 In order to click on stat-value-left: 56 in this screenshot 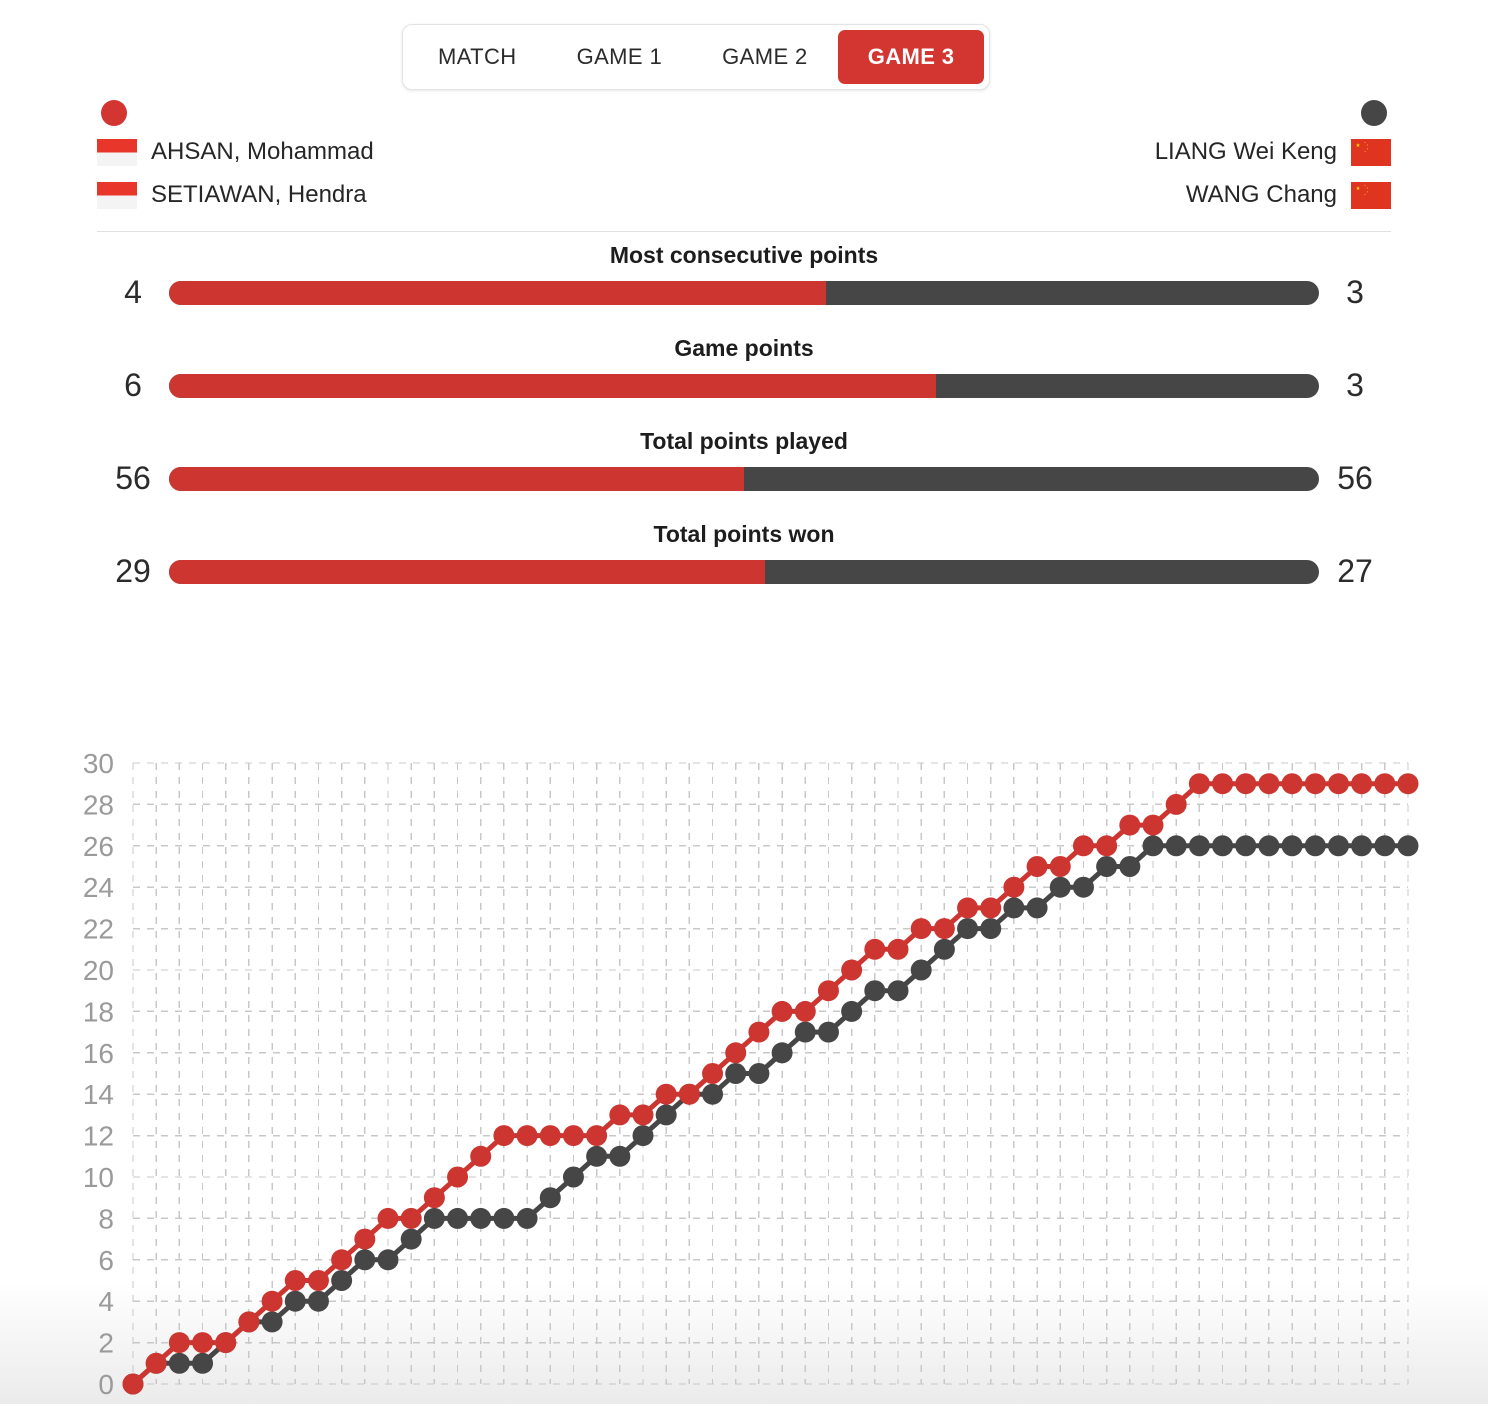, I will do `click(133, 478)`.